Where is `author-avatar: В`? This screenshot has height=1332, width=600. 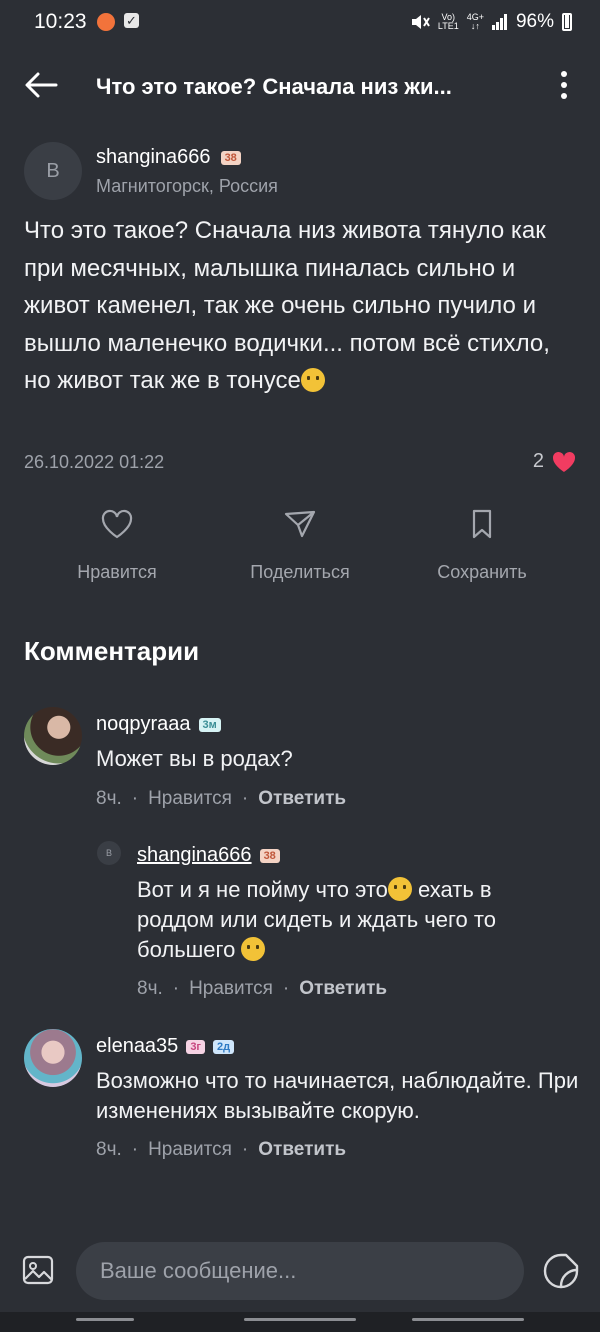
author-avatar: В is located at coordinates (53, 171).